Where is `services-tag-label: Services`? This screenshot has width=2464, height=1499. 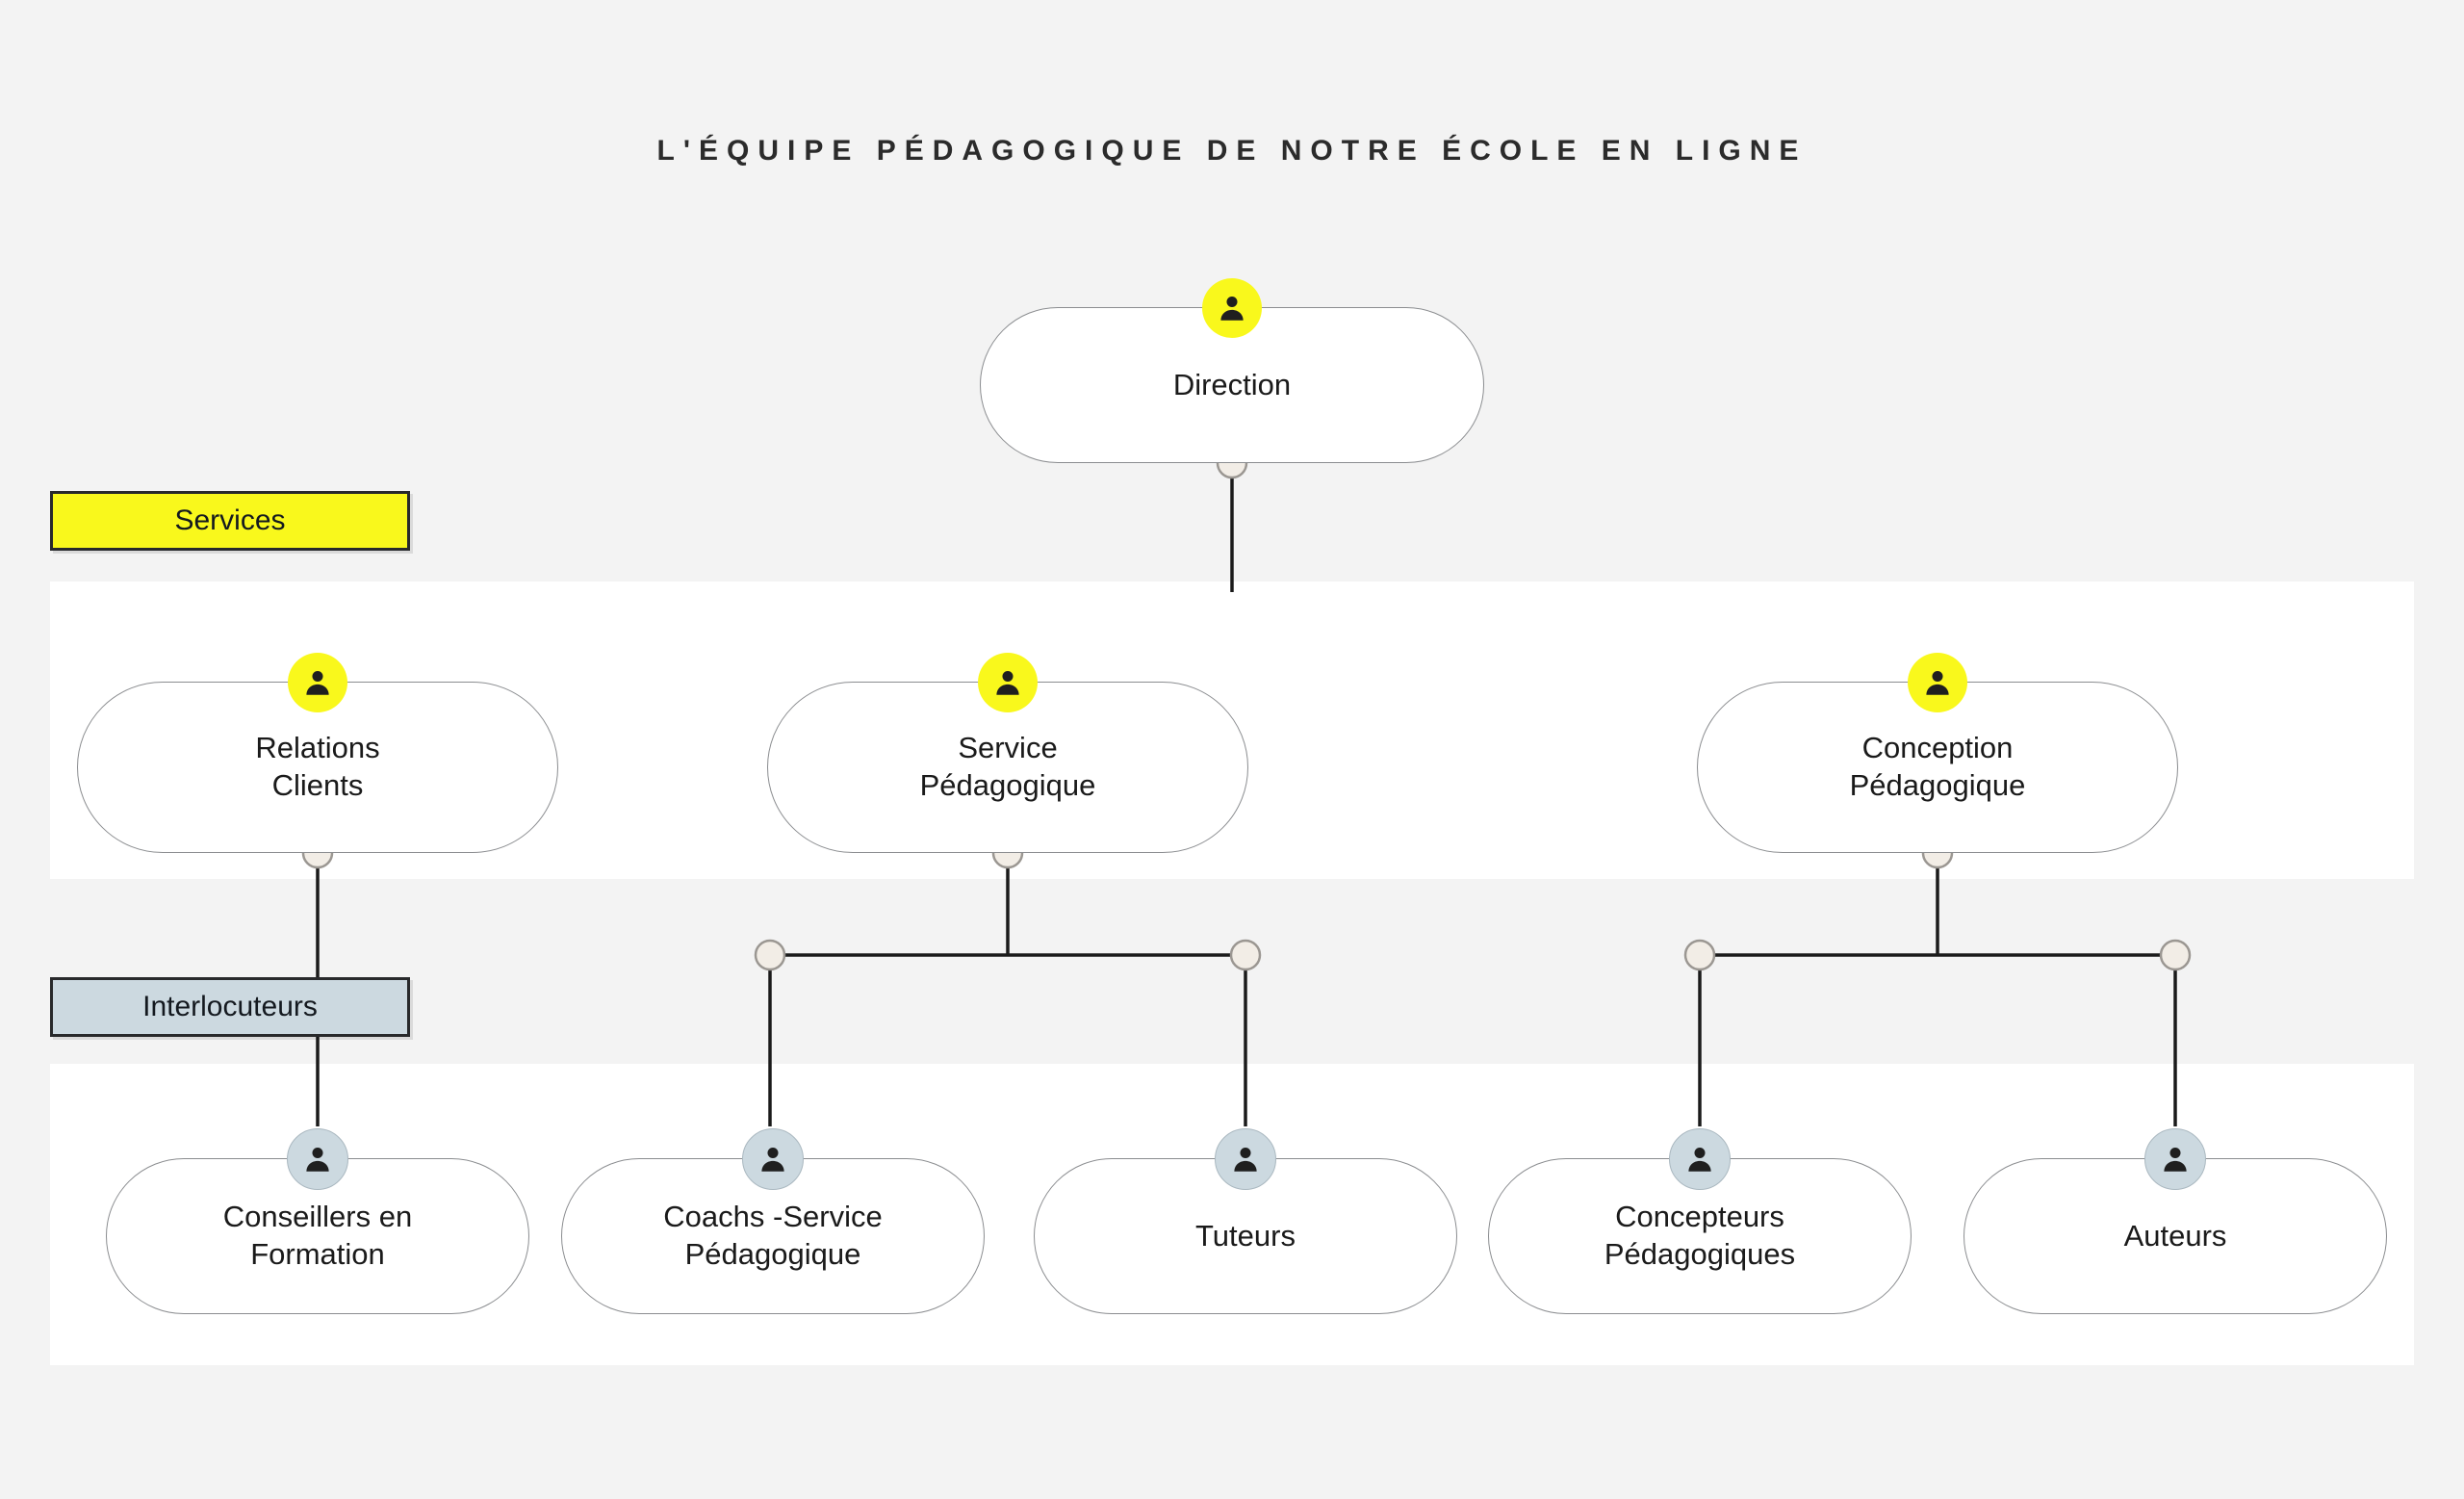 services-tag-label: Services is located at coordinates (230, 520).